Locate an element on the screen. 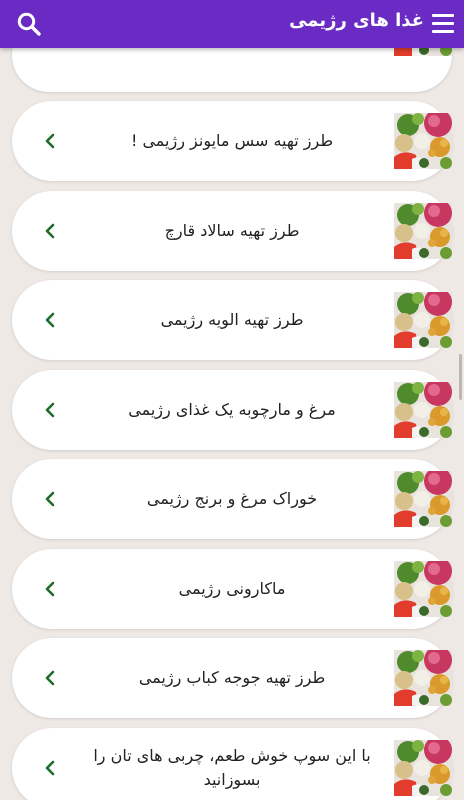 The height and width of the screenshot is (800, 464). list-item: خوراک مرغ و برنج رژیمی is located at coordinates (232, 499).